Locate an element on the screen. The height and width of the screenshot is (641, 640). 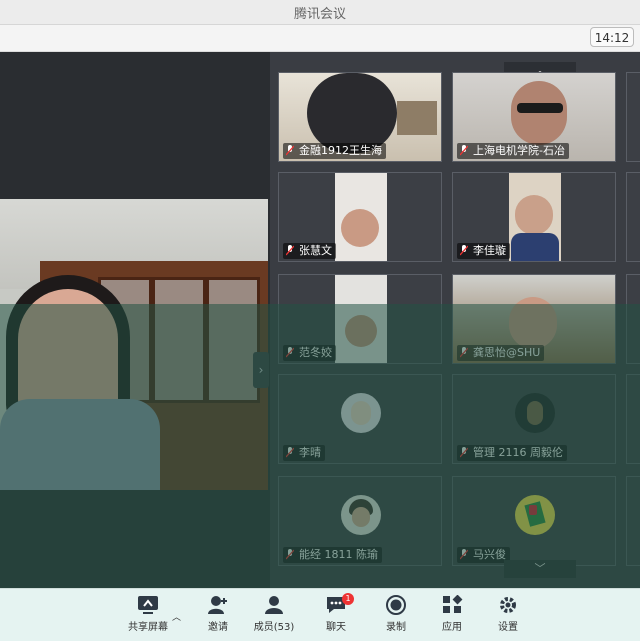
participant-name: 龚思怡@SHU is located at coordinates (507, 352).